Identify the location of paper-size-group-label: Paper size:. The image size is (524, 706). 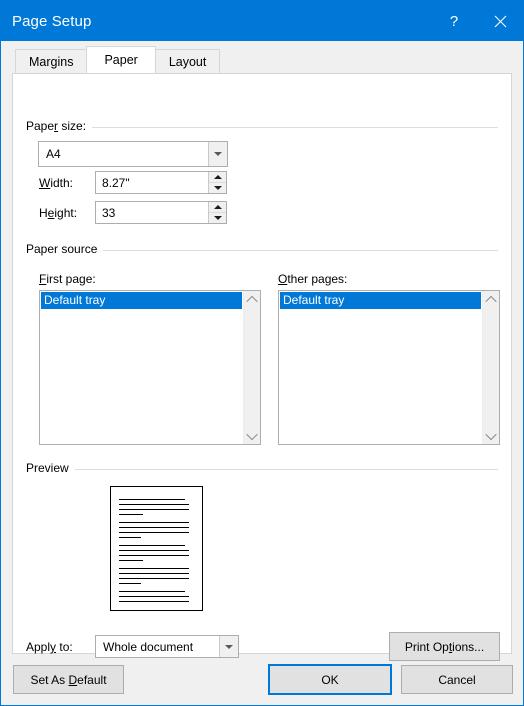
(59, 126).